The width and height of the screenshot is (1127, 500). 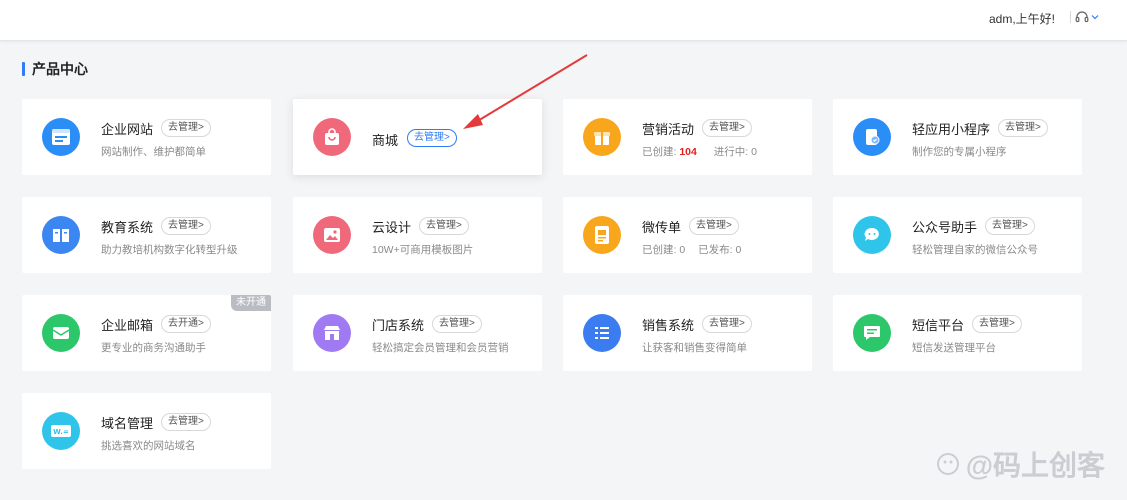 I want to click on running-label: 进行中:, so click(x=731, y=152).